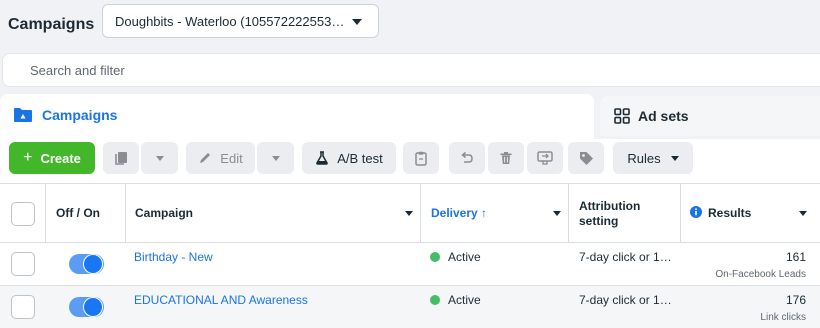 The width and height of the screenshot is (820, 328). I want to click on duplicate-icon, so click(121, 158).